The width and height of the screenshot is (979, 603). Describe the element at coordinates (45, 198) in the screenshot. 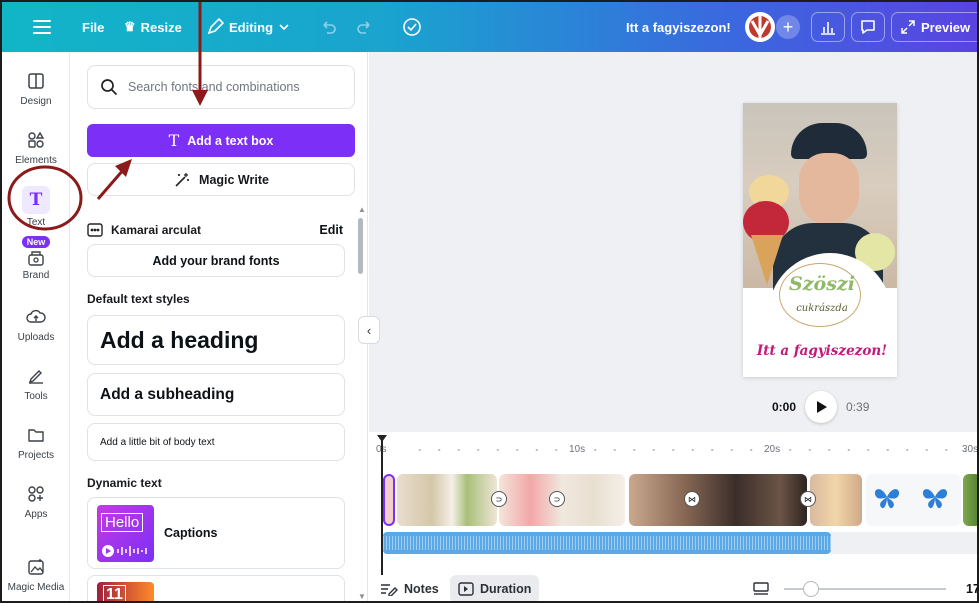

I see `annotation-circle-text` at that location.